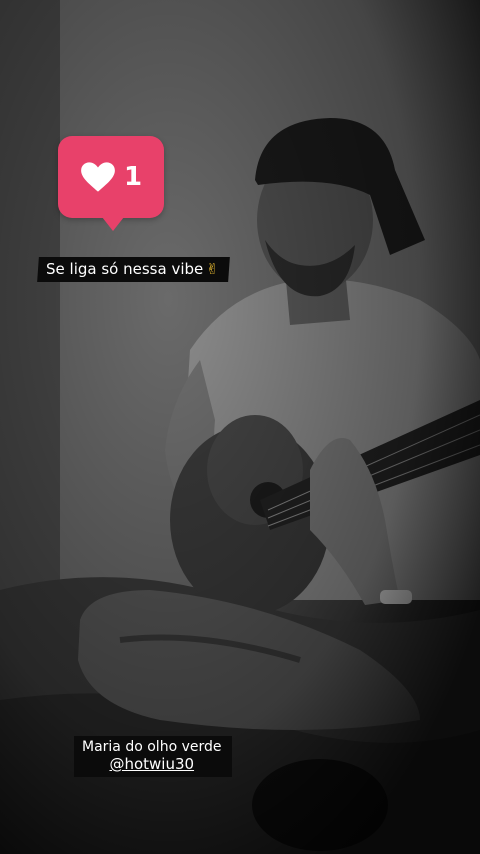  What do you see at coordinates (98, 177) in the screenshot?
I see `heart-icon` at bounding box center [98, 177].